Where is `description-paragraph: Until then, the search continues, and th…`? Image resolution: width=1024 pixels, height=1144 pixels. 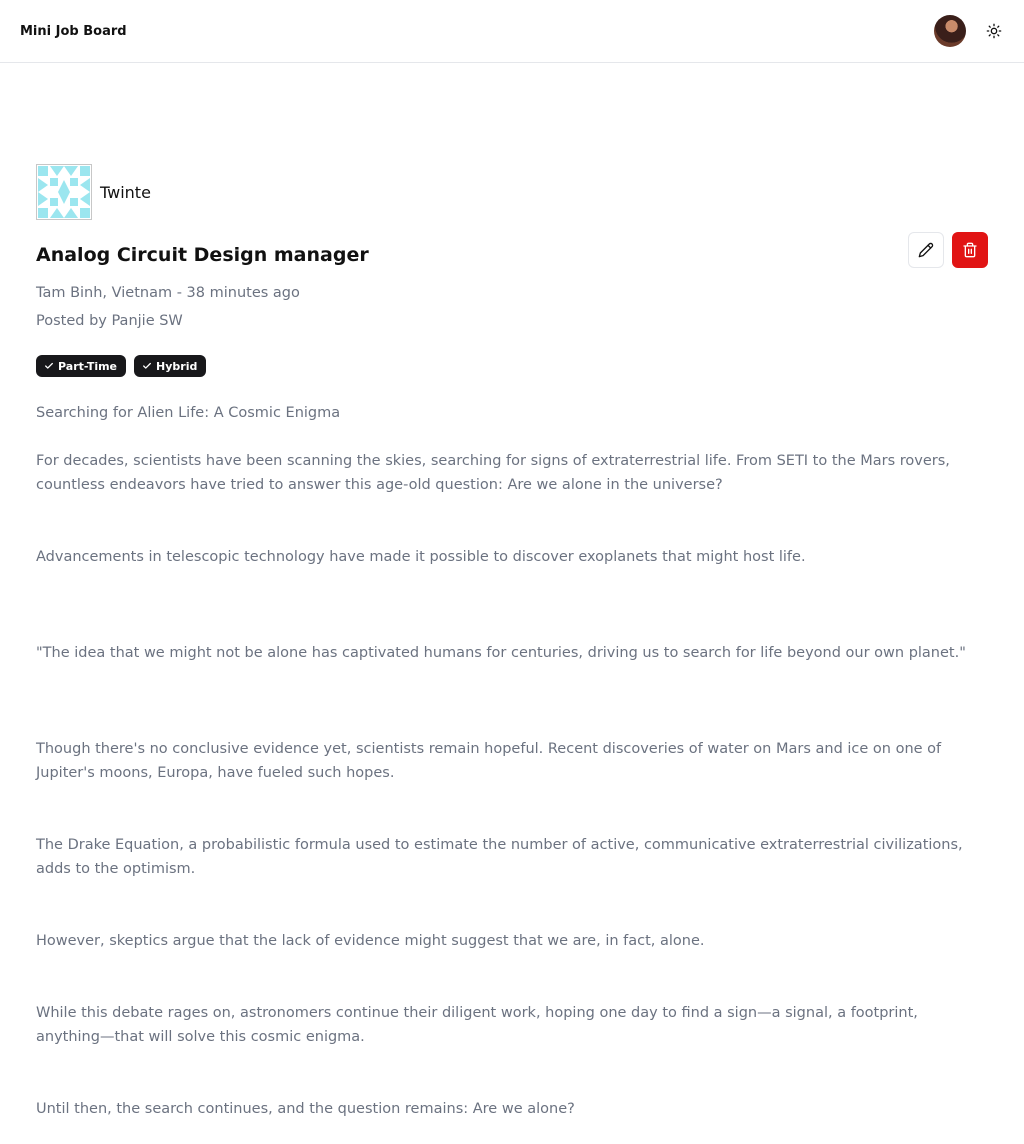
description-paragraph: Until then, the search continues, and th… is located at coordinates (305, 1109).